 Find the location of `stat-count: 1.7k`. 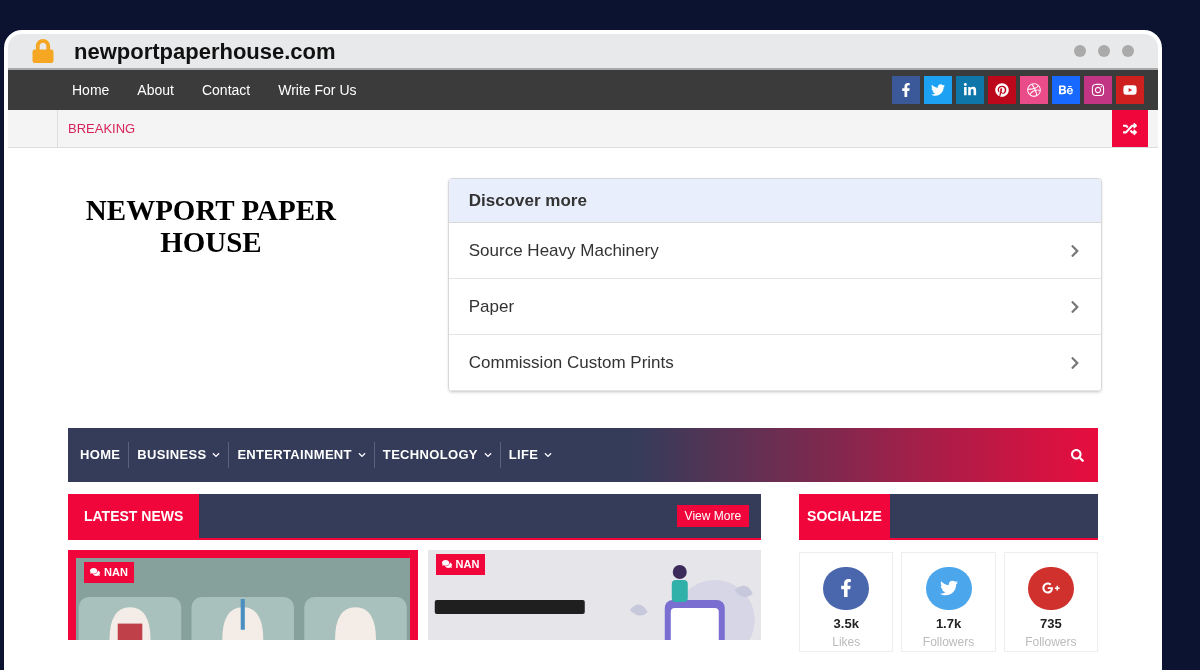

stat-count: 1.7k is located at coordinates (948, 623).